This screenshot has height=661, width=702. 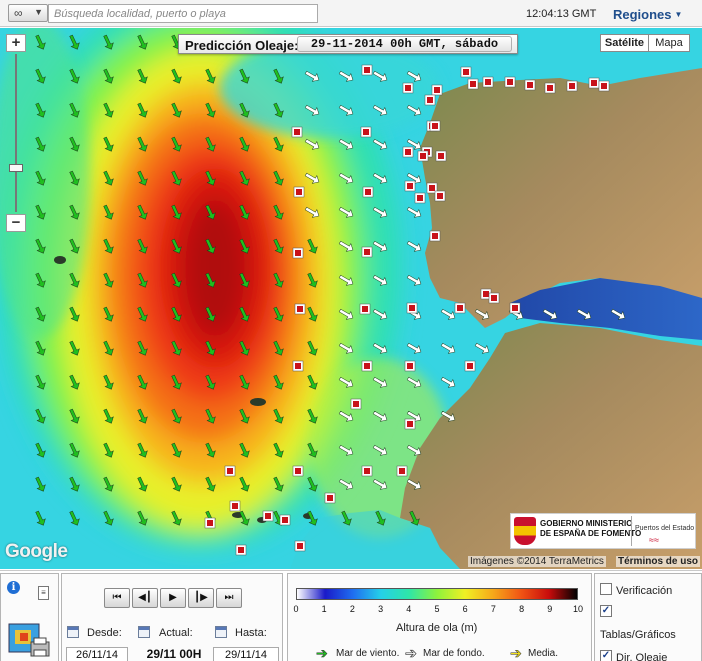 I want to click on print-map-icon, so click(x=29, y=640).